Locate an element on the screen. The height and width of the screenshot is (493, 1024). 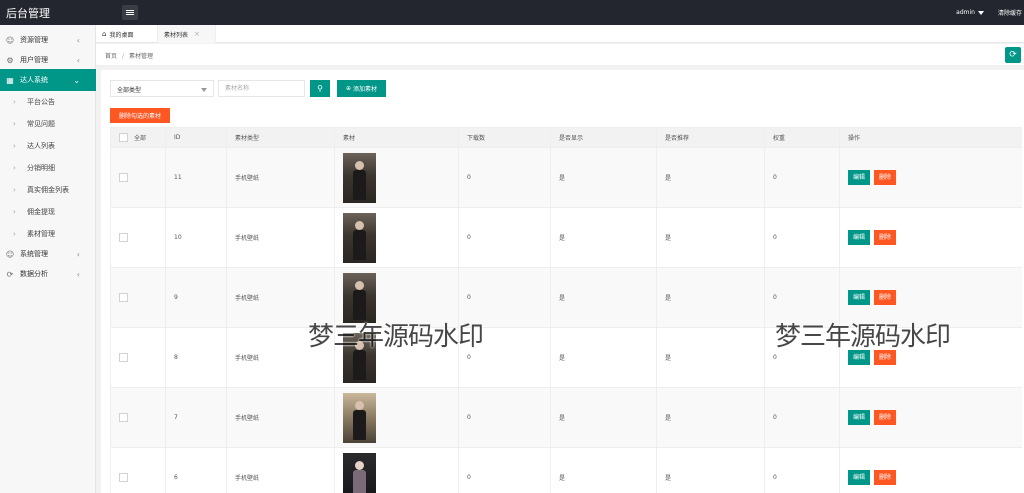
type-select: 全部类型 is located at coordinates (162, 88).